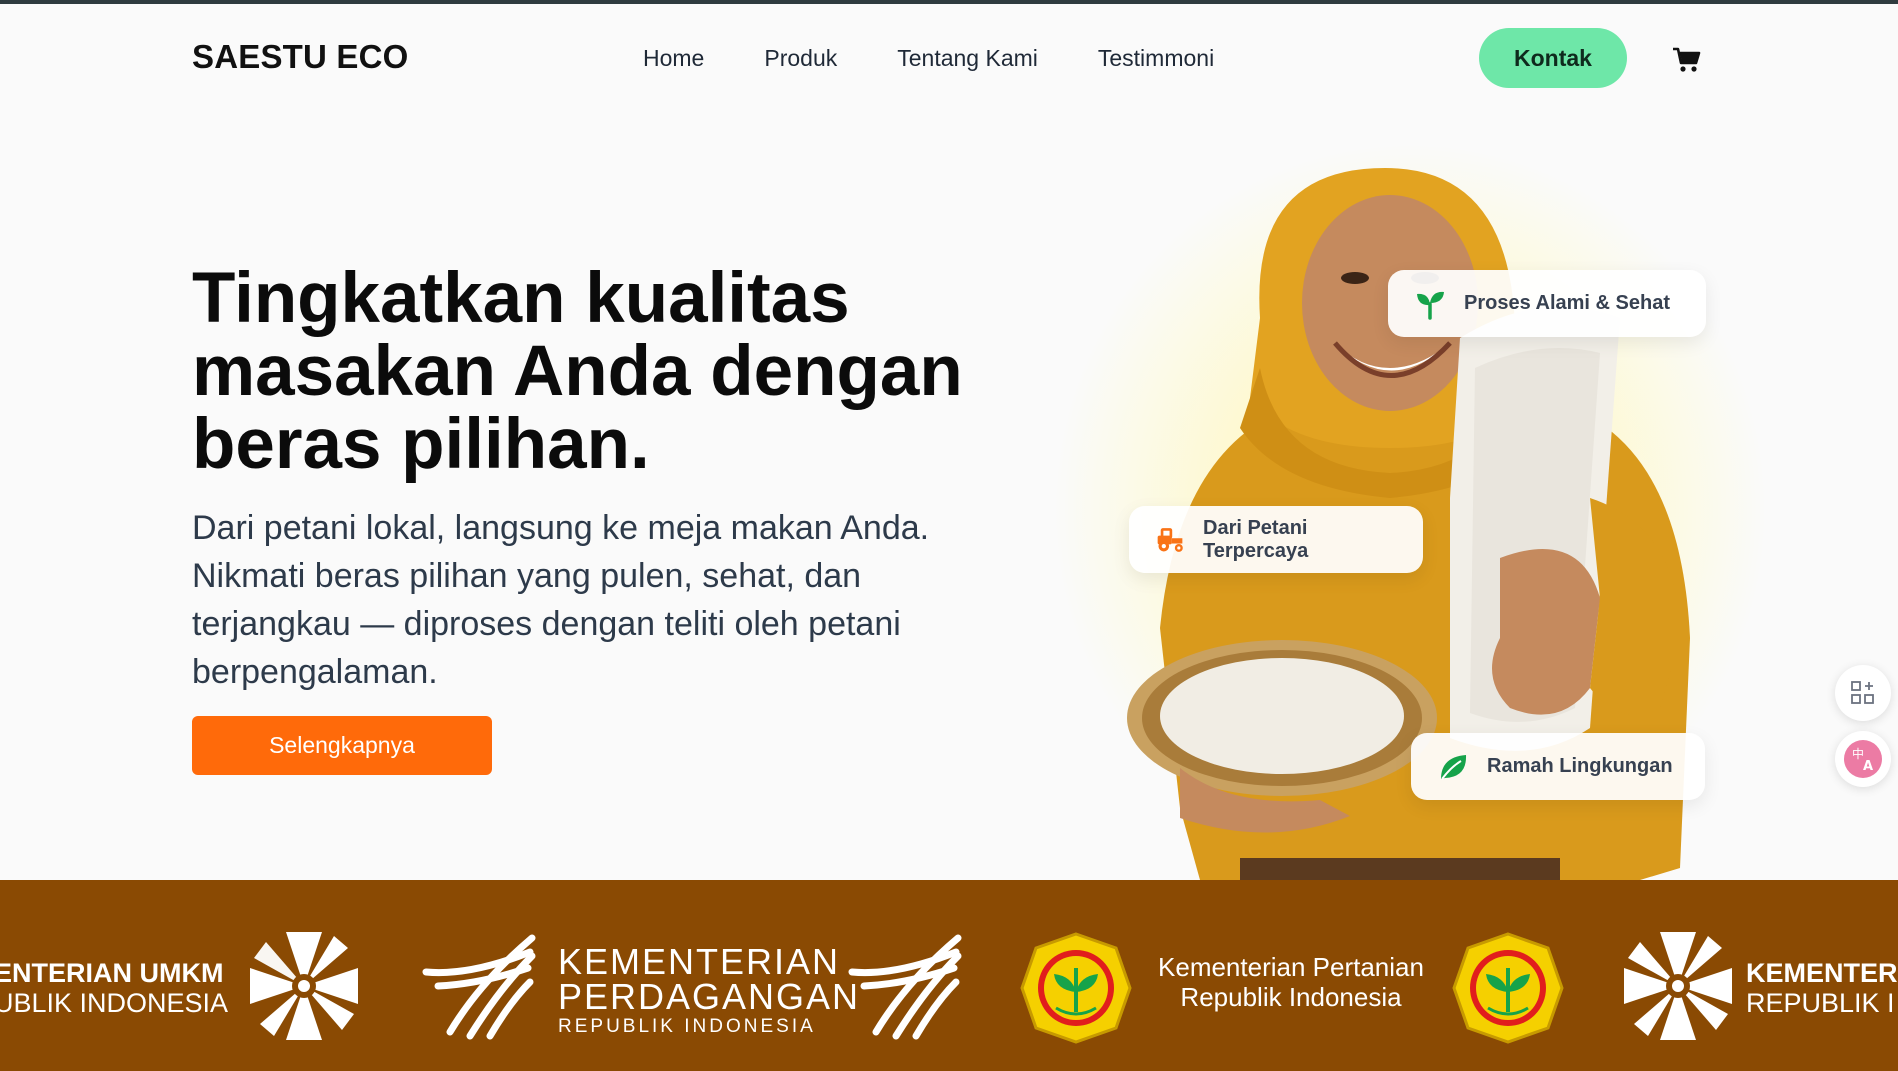 The image size is (1898, 1071). I want to click on pertanian-emblem, so click(1076, 988).